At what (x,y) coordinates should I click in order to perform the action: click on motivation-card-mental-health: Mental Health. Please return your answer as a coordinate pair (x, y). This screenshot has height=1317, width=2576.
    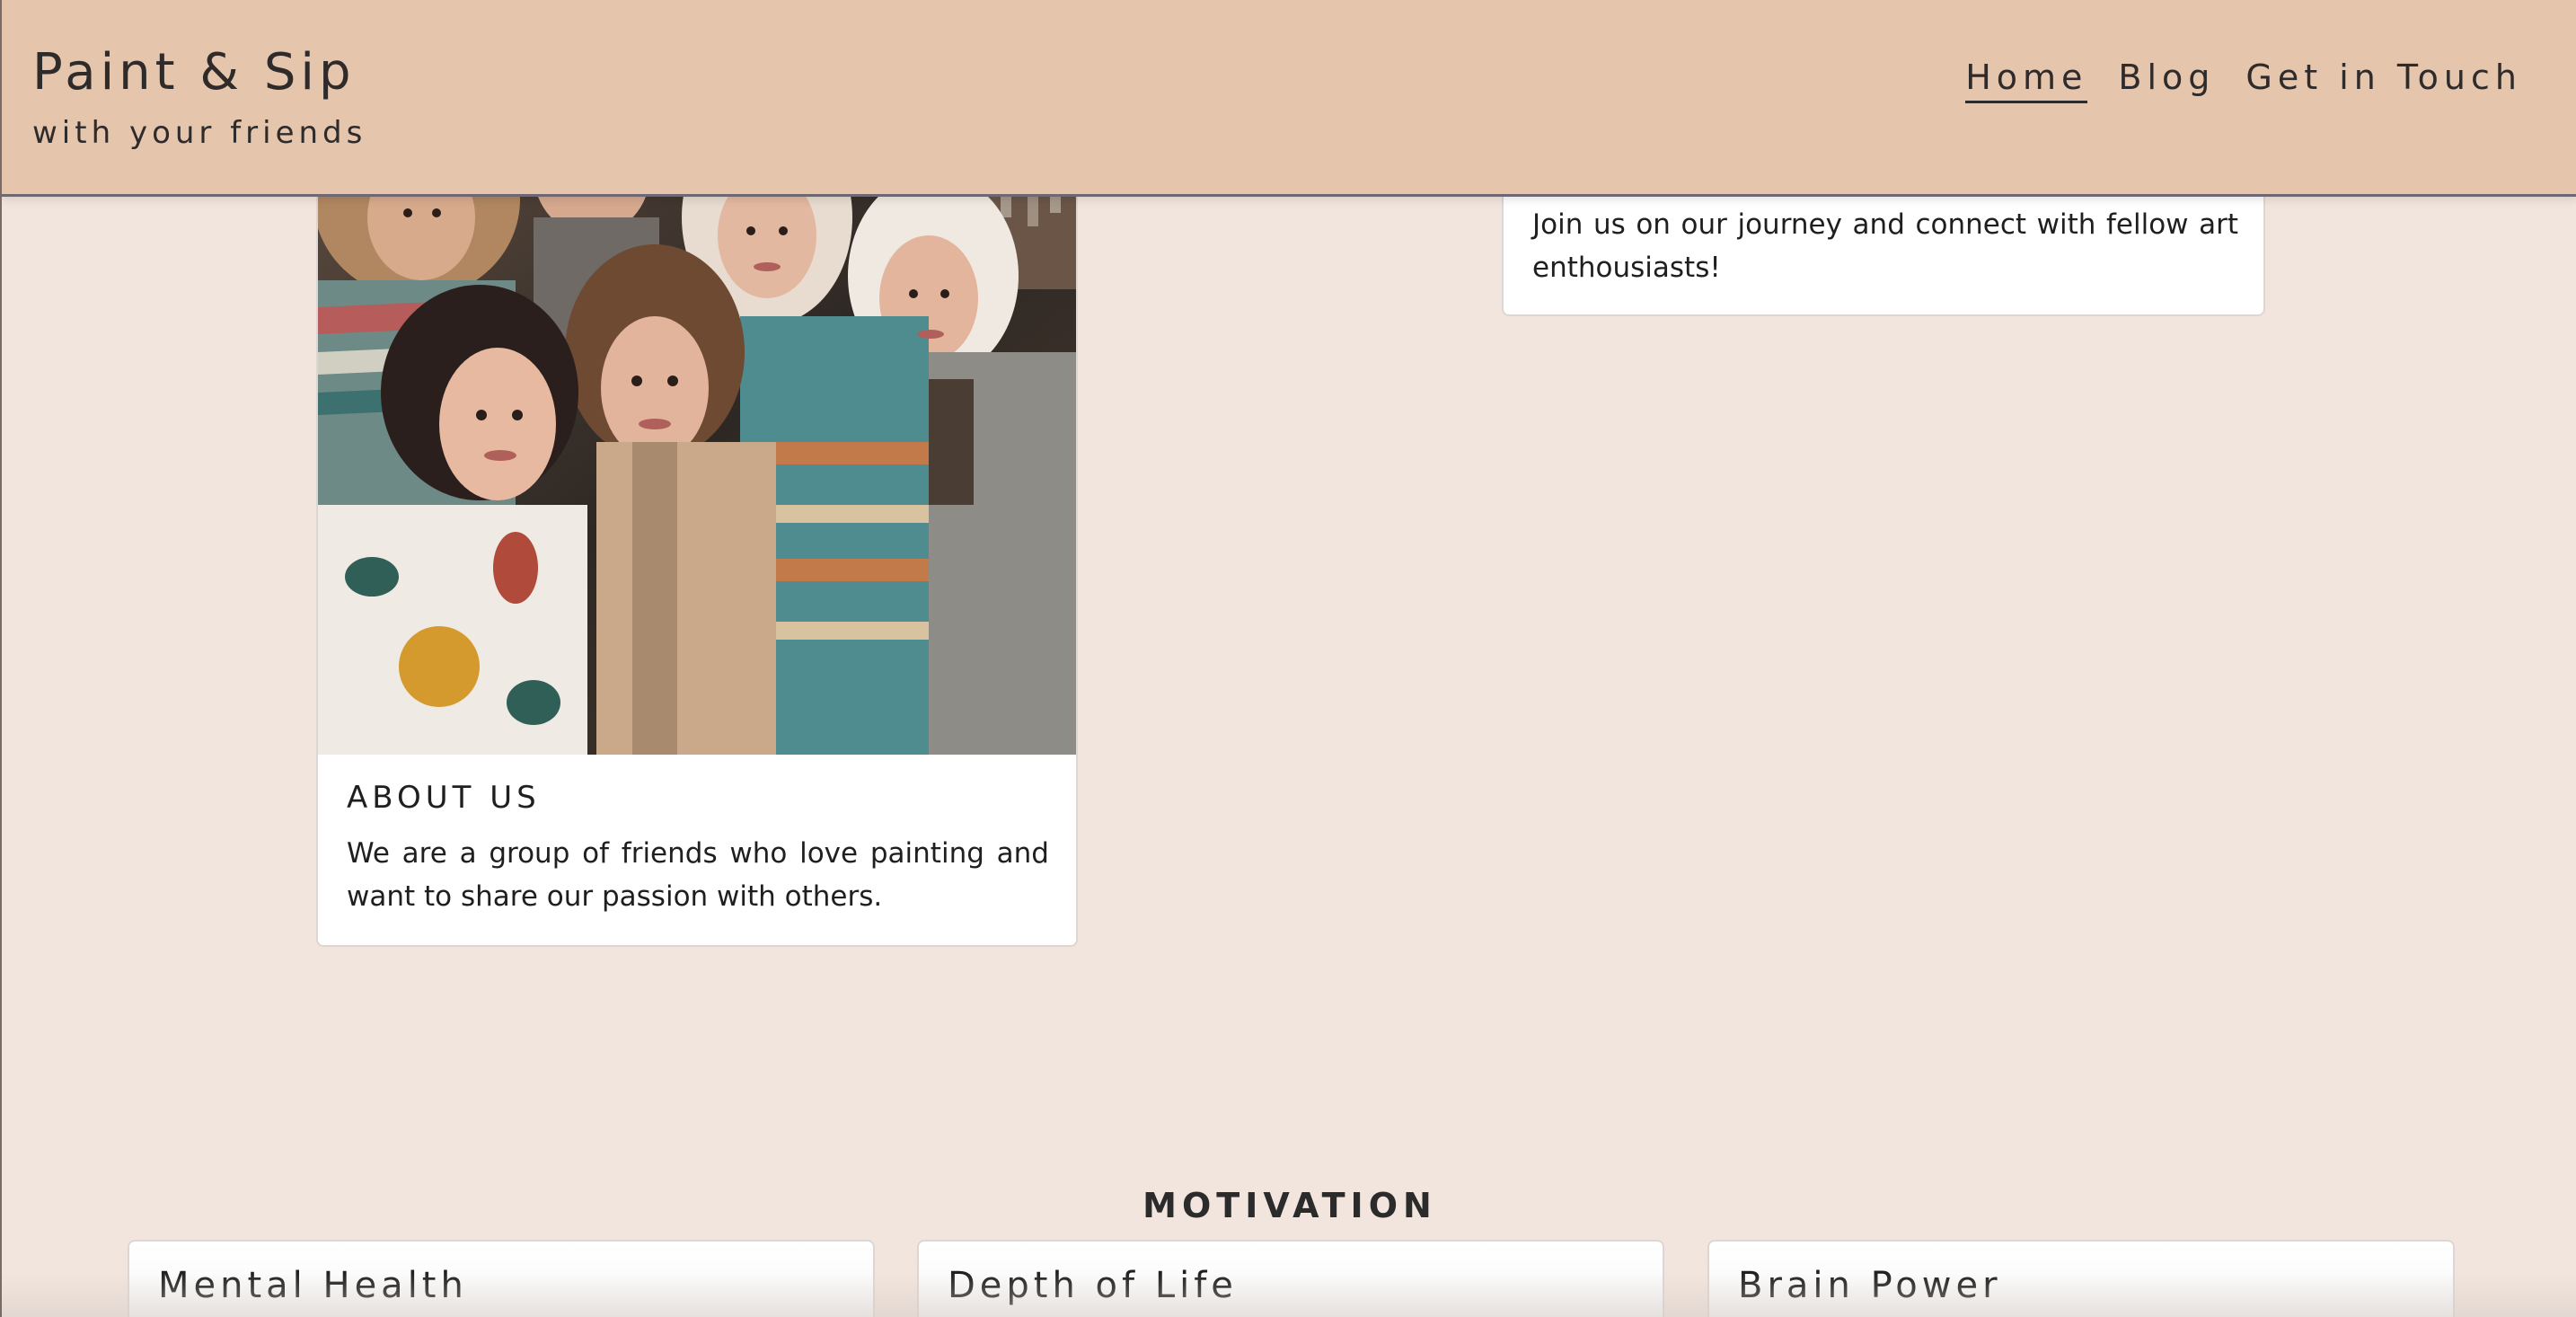
    Looking at the image, I should click on (501, 1279).